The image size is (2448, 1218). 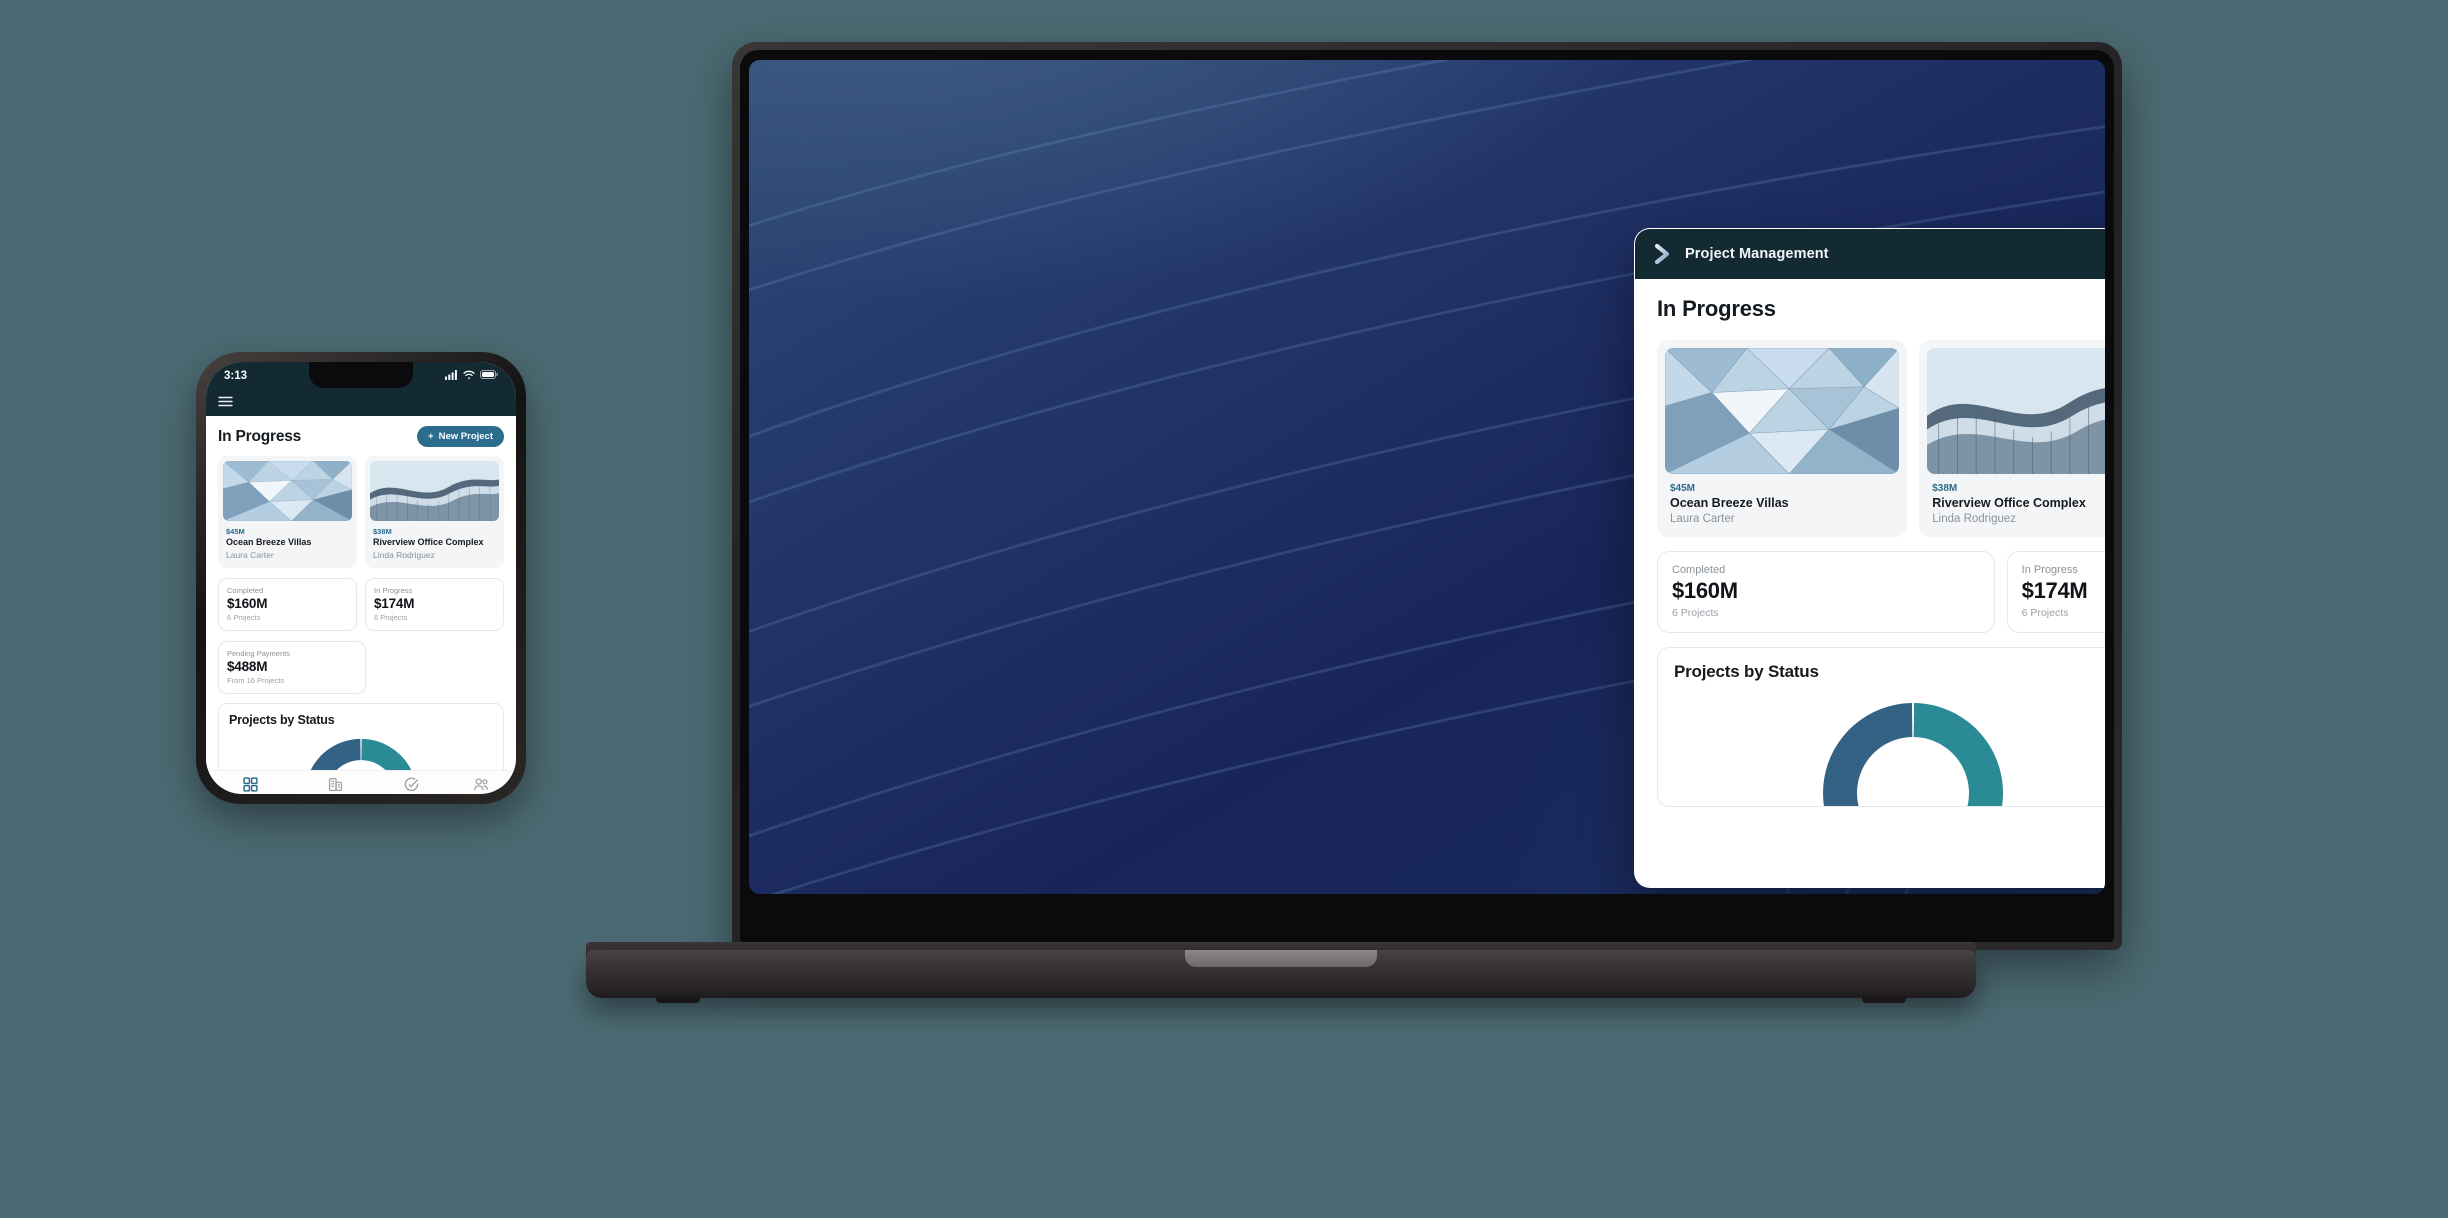 What do you see at coordinates (361, 436) in the screenshot?
I see `phone-section-header: In Progress + New Project` at bounding box center [361, 436].